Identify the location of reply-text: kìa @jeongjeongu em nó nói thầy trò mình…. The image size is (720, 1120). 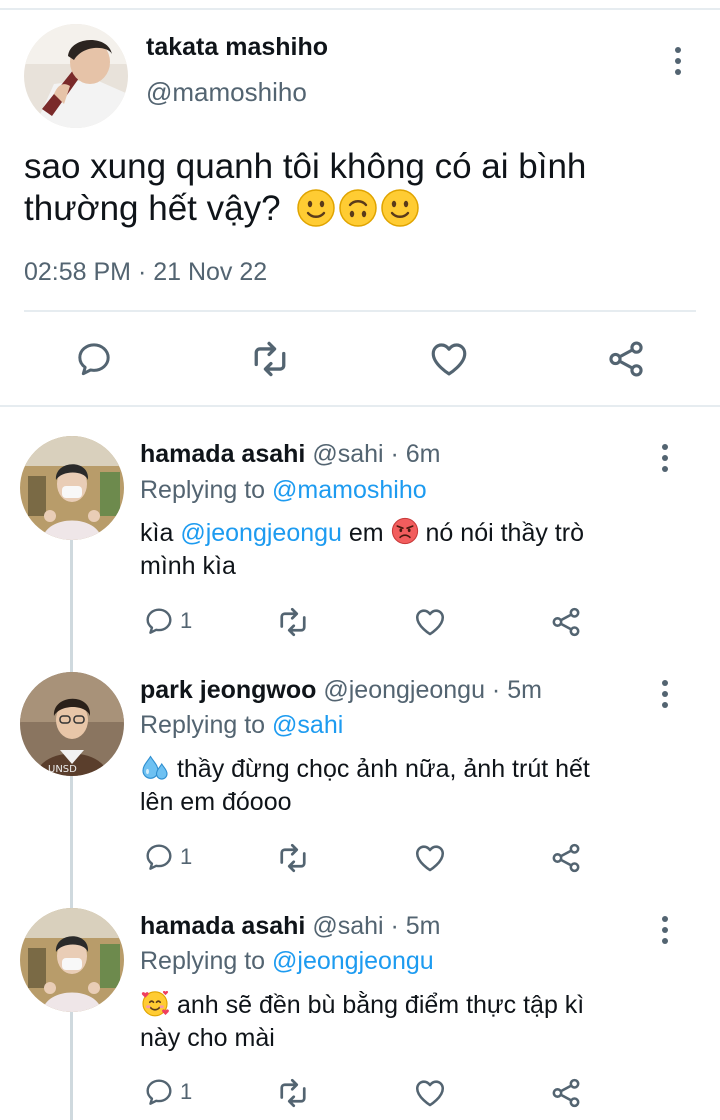
(362, 550).